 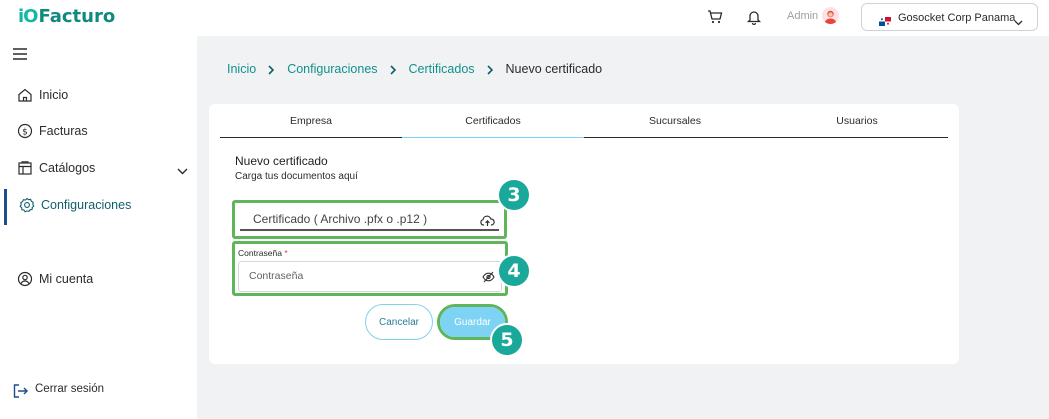 I want to click on dollar-circle-icon: $, so click(x=25, y=131).